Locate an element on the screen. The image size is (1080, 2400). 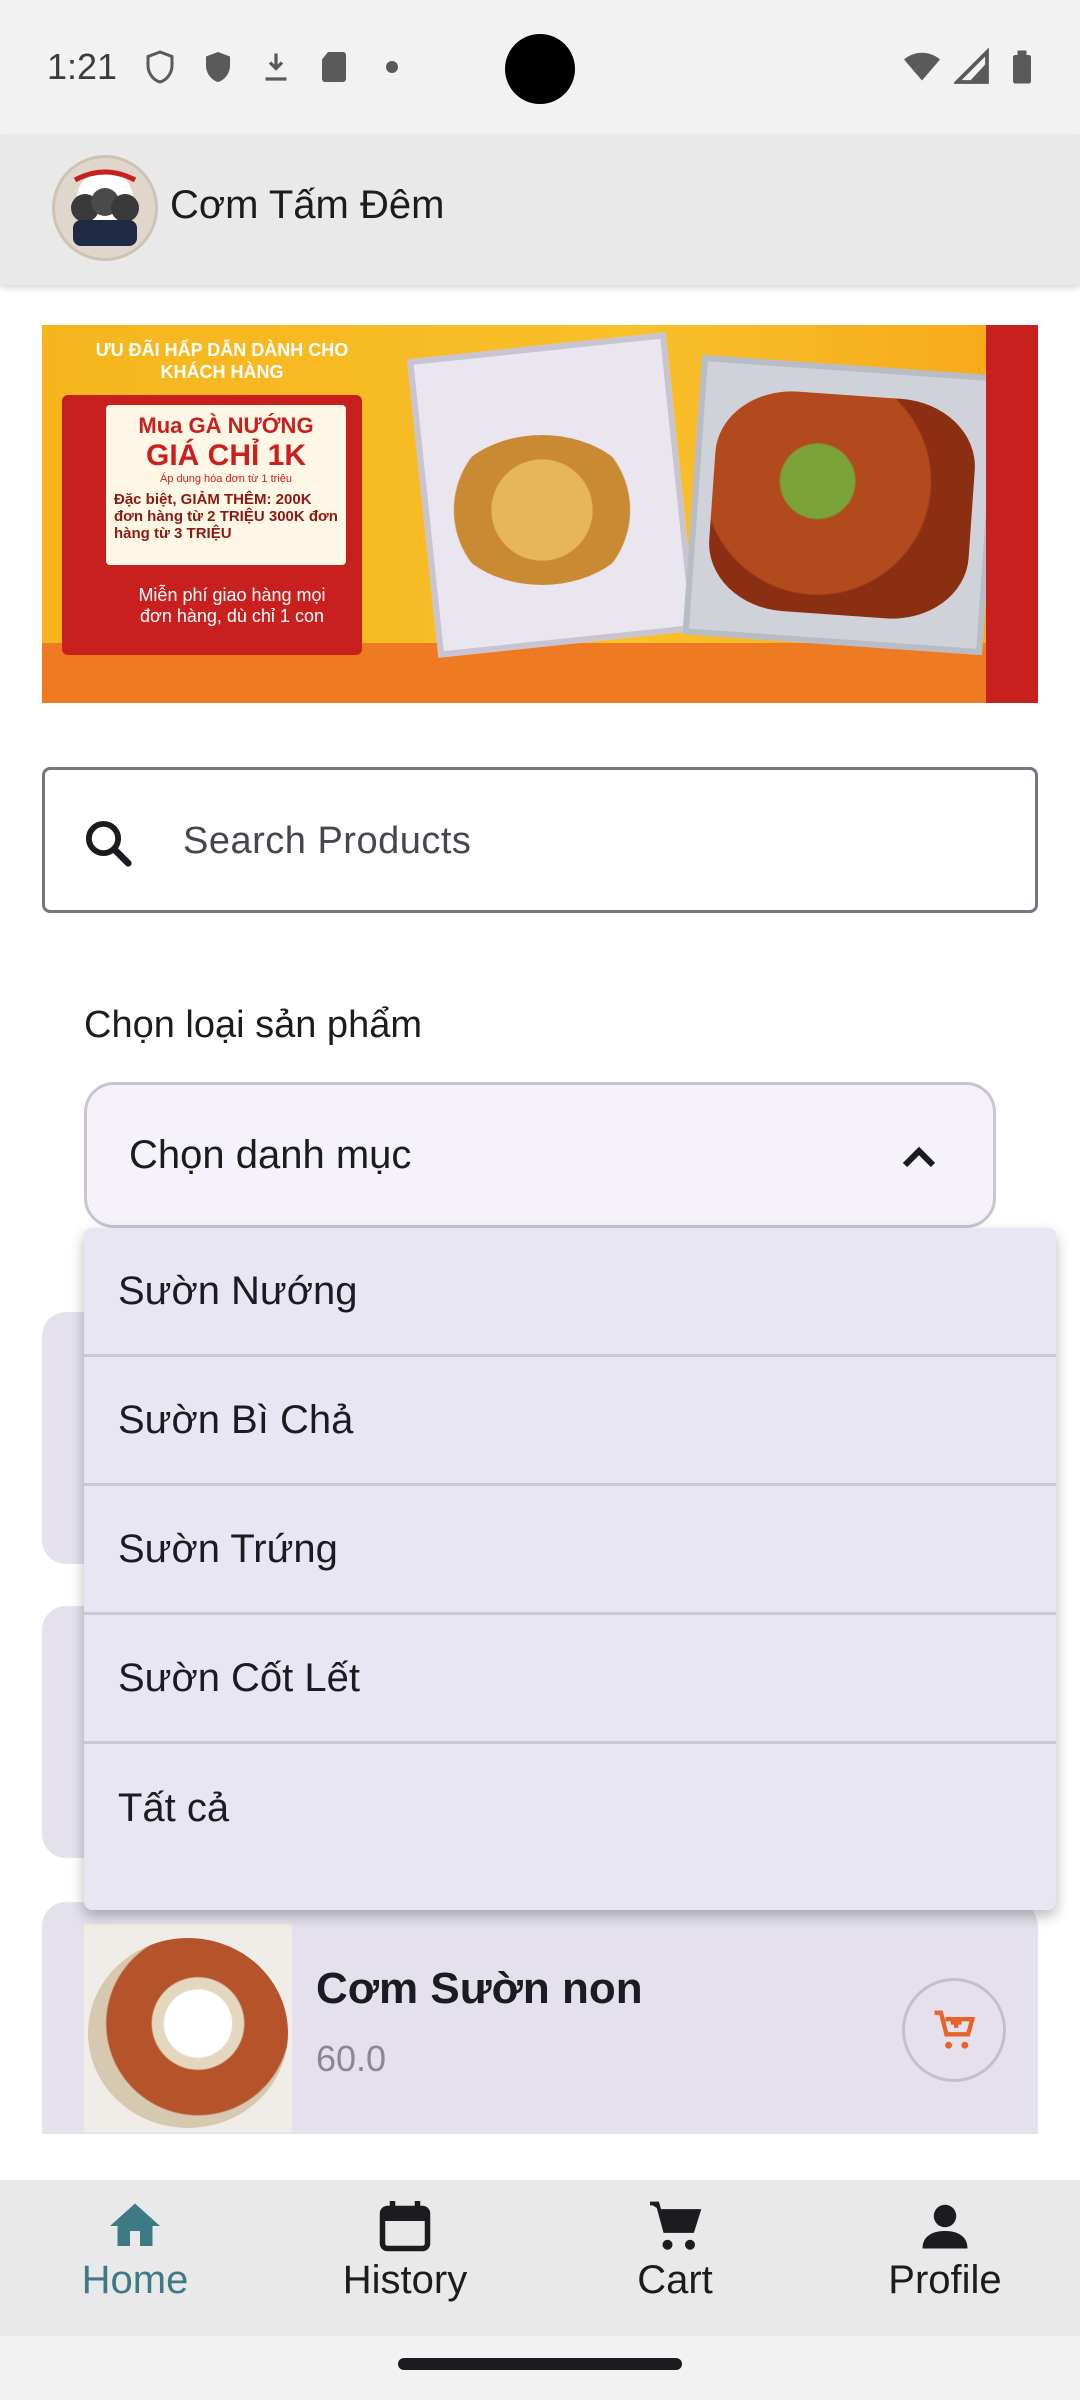
cart-icon is located at coordinates (676, 2225).